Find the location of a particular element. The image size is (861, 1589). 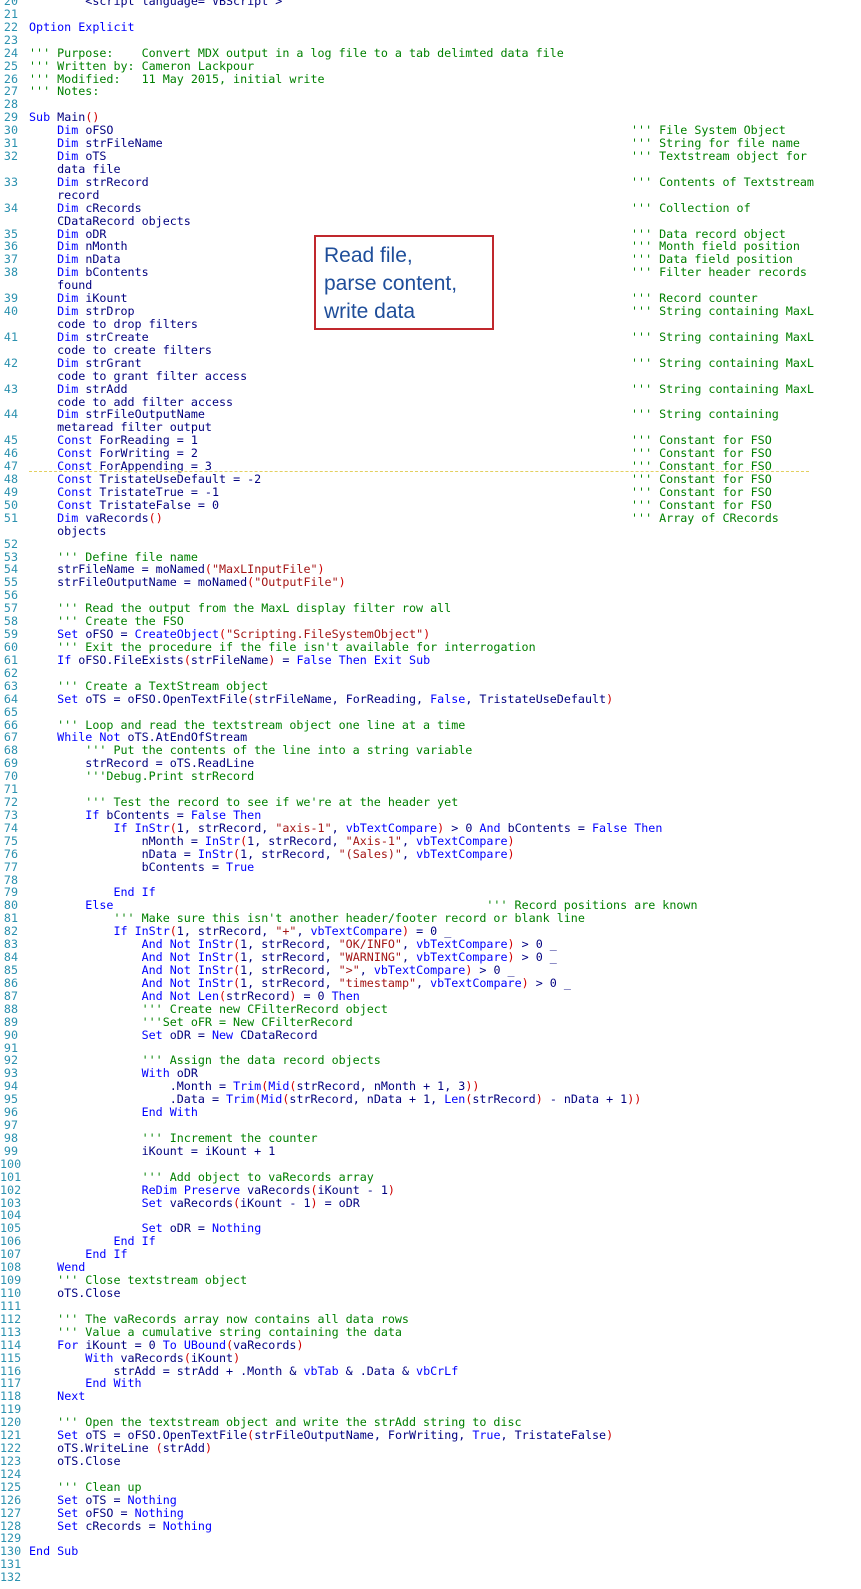

code-token: iKount - 1 is located at coordinates (352, 1189).